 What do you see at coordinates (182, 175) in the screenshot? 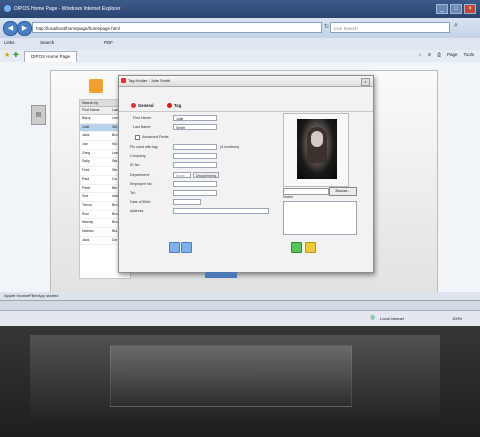
I see `department-select: None` at bounding box center [182, 175].